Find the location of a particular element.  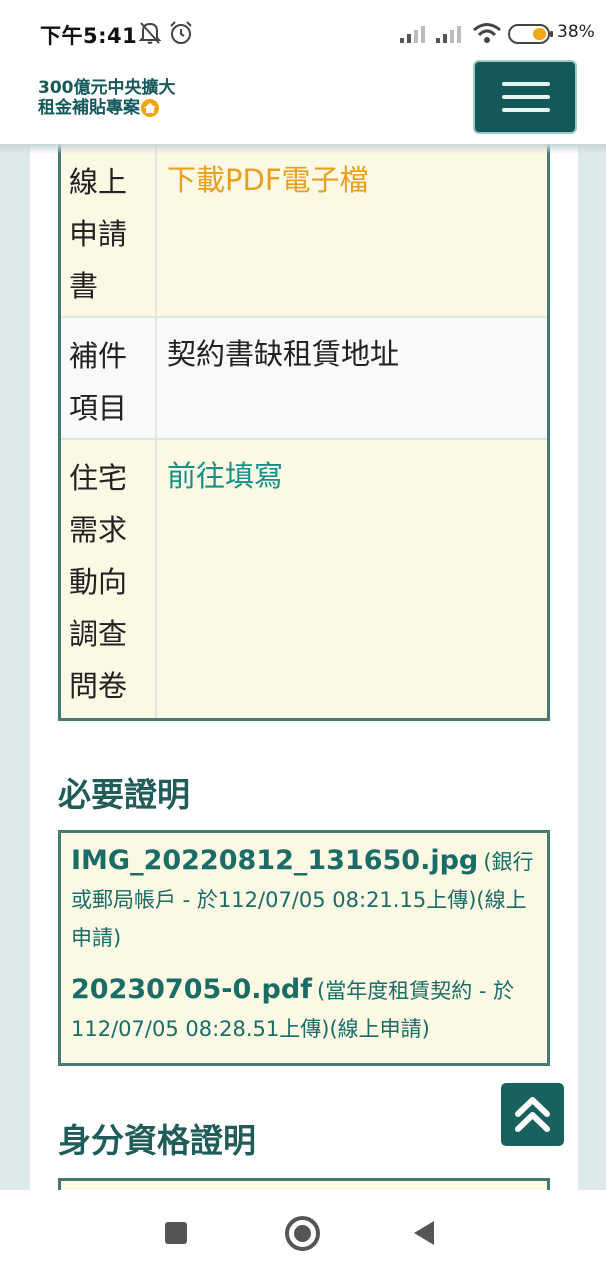

table-row: 補件項目 契約書缺租賃地址 is located at coordinates (304, 377).